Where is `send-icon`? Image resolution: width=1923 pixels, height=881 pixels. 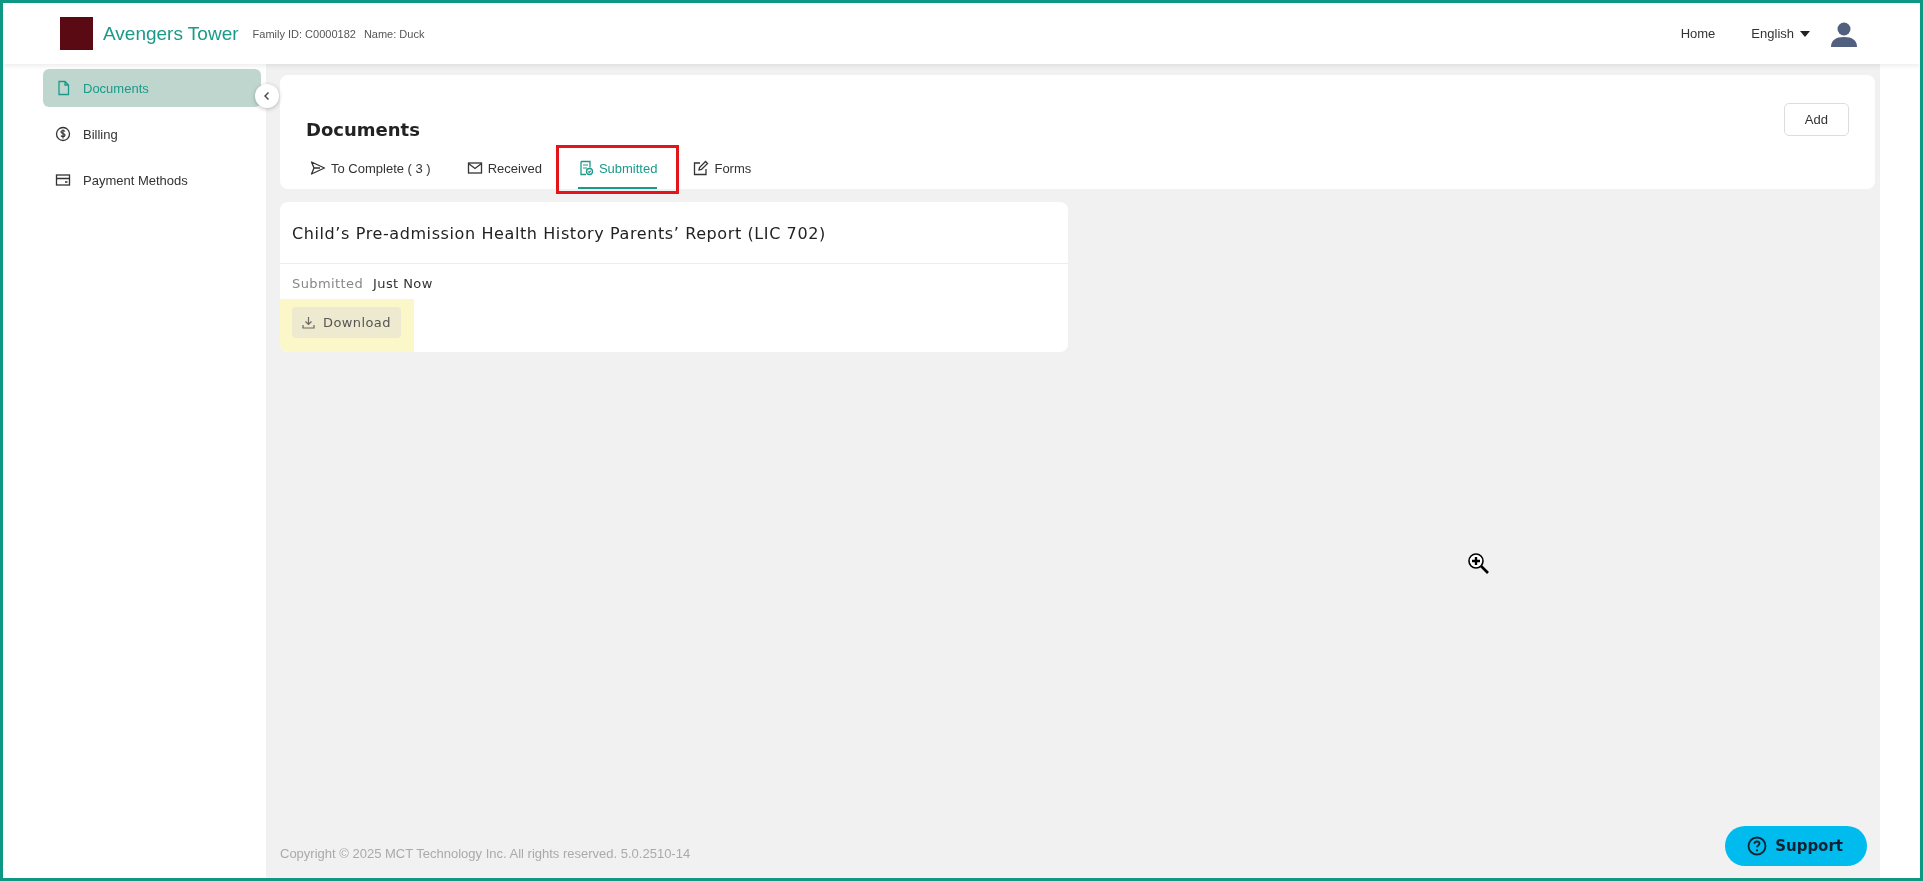 send-icon is located at coordinates (318, 168).